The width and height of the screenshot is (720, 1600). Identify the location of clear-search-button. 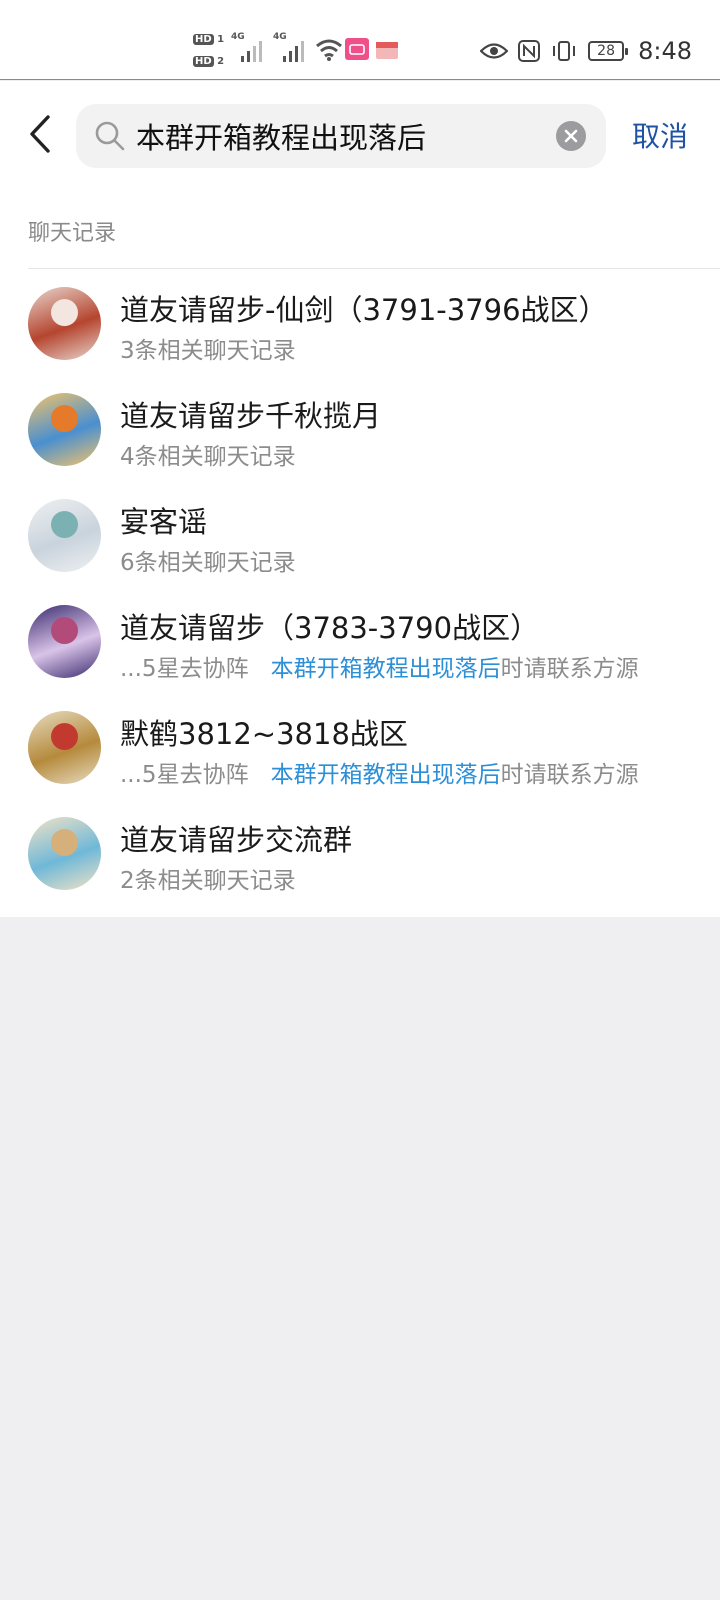
(571, 136).